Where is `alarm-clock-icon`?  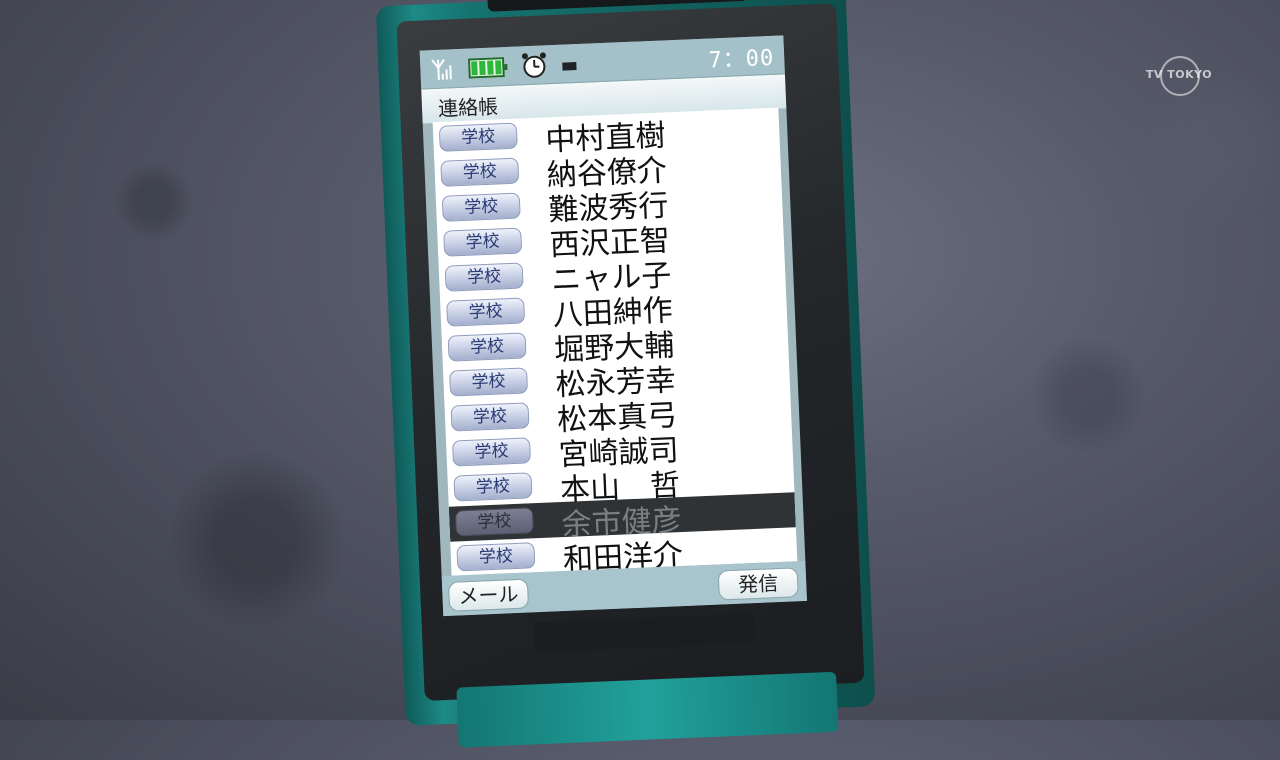
alarm-clock-icon is located at coordinates (534, 65).